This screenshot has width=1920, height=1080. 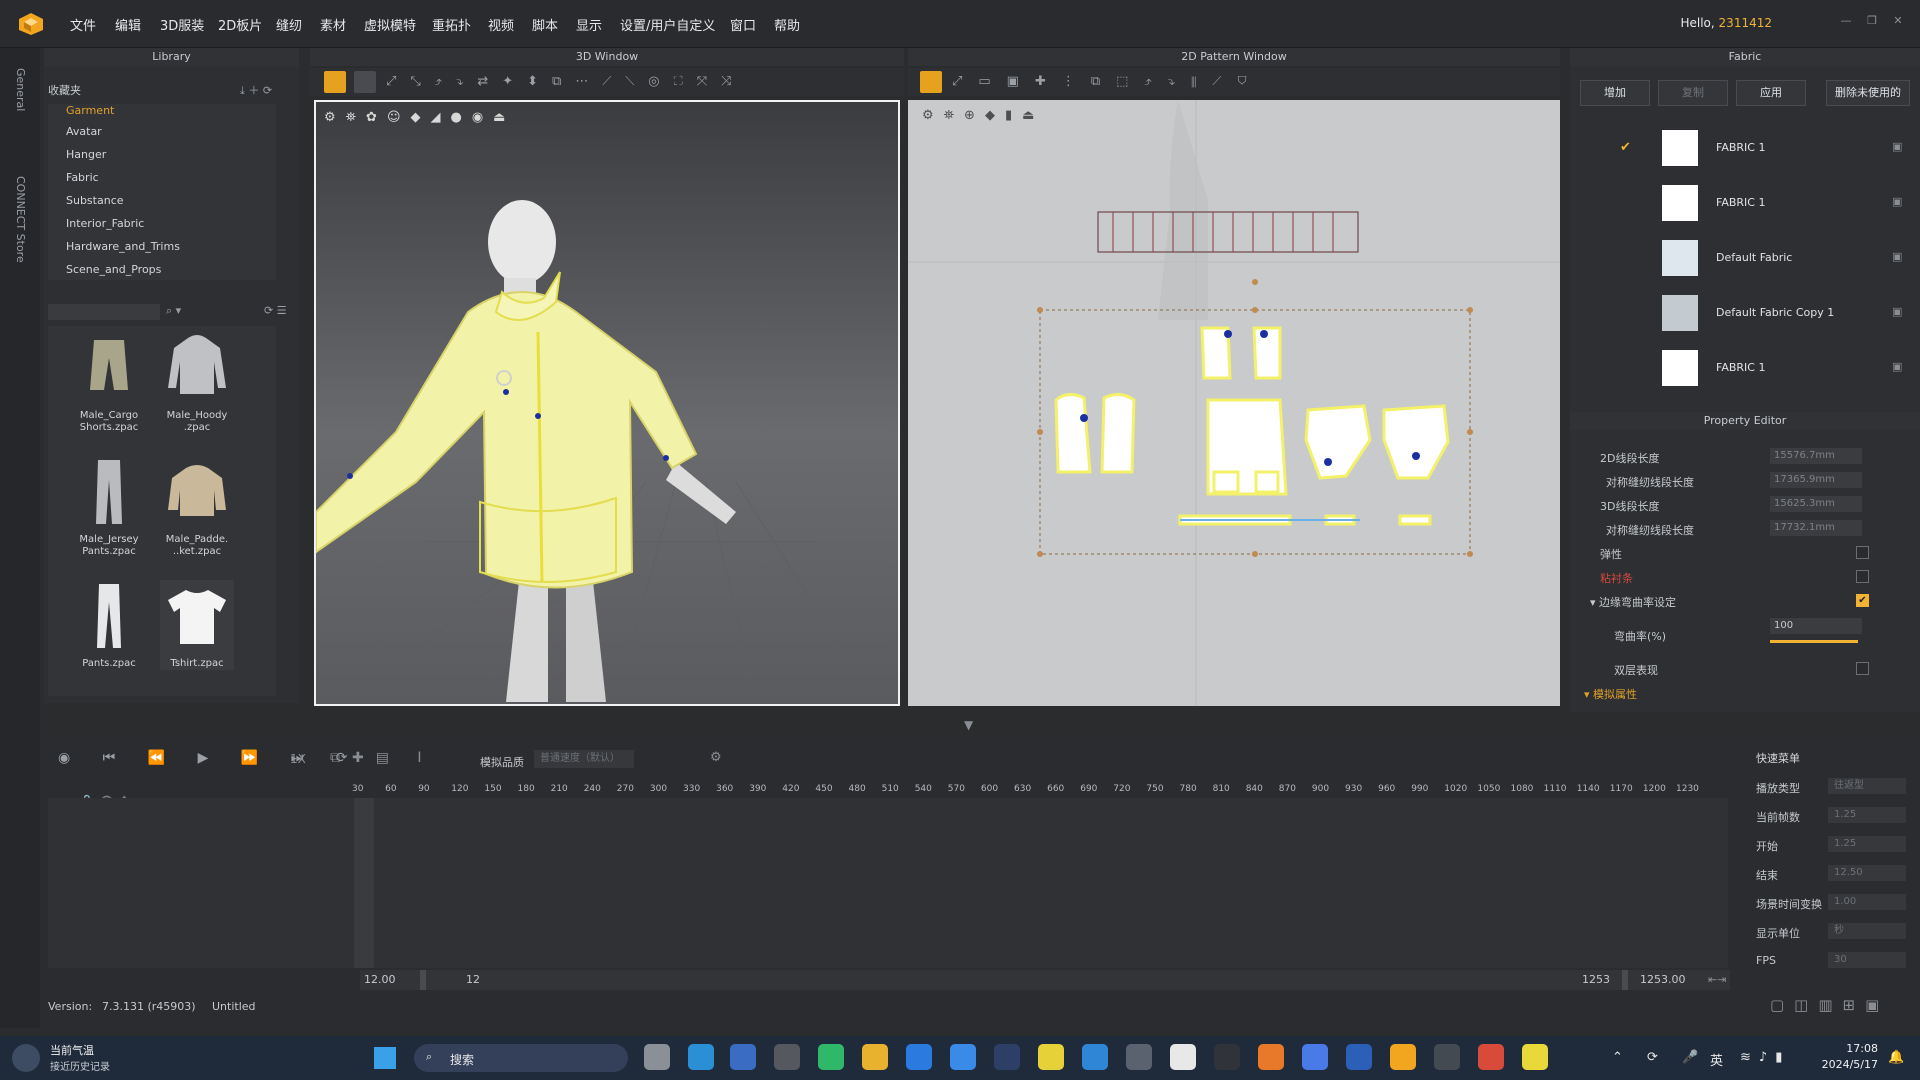 I want to click on category-scene-props: Scene_and_Props, so click(x=113, y=269).